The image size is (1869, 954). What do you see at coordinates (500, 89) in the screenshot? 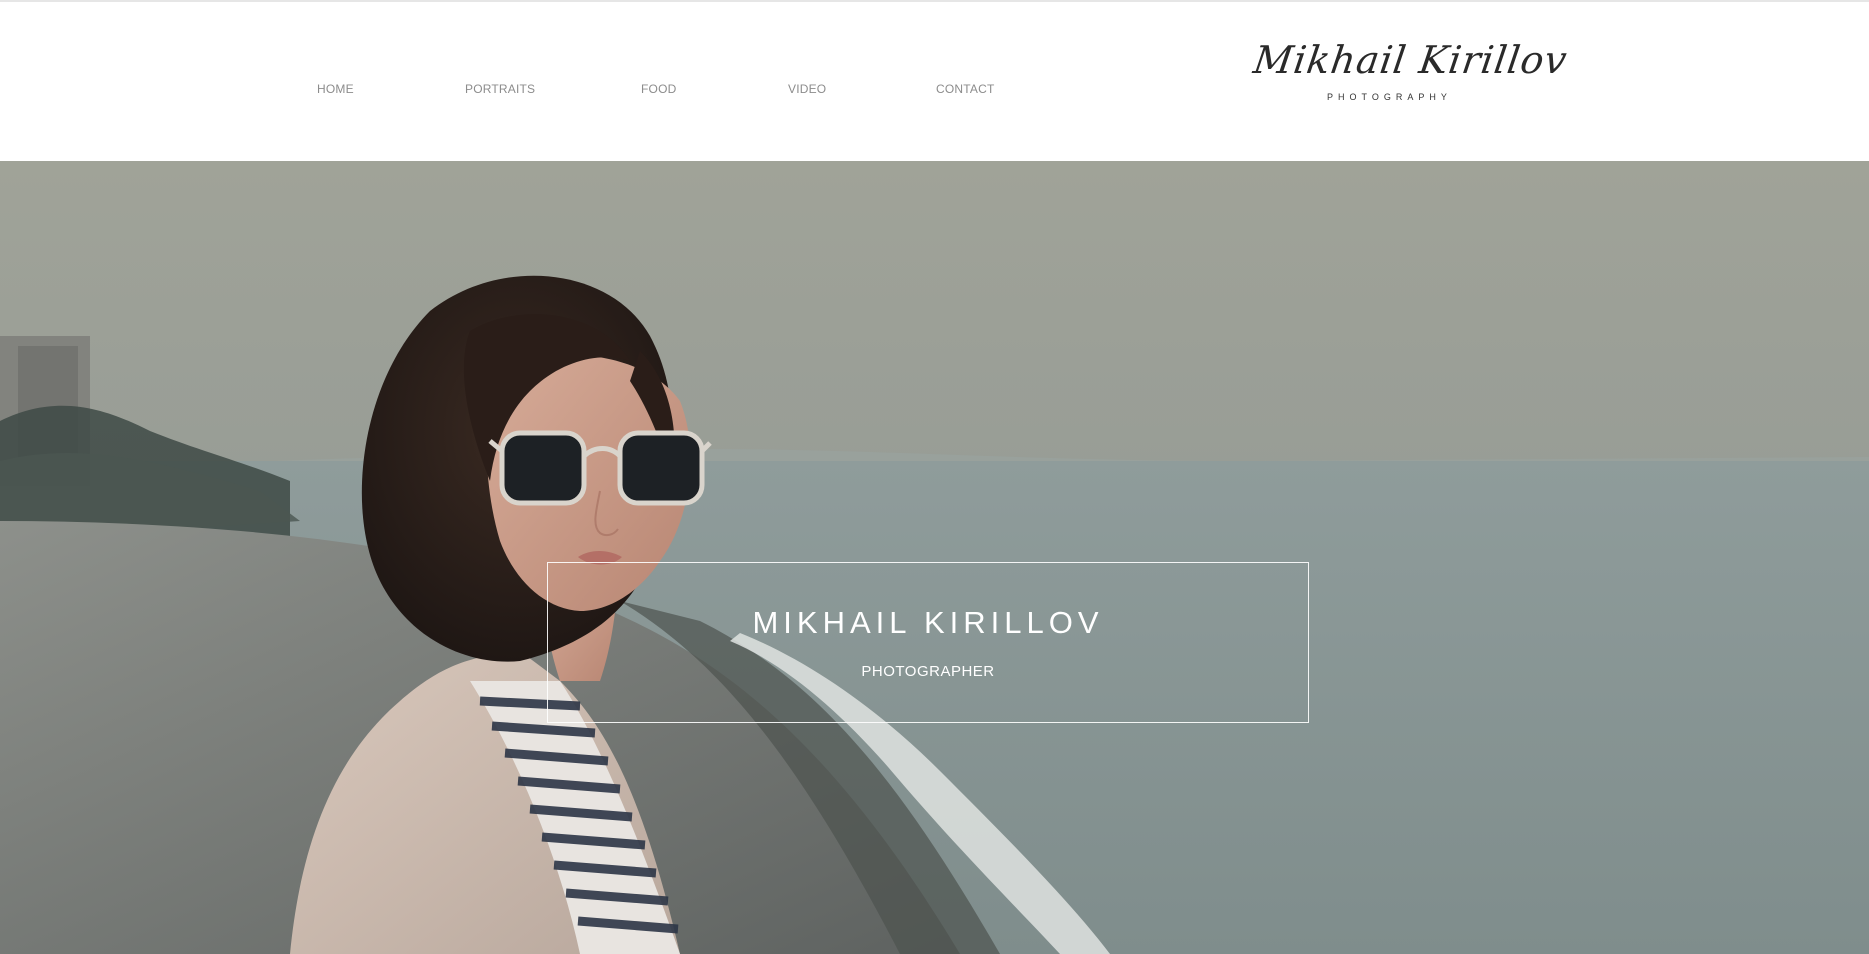
I see `nav-item-portraits: PORTRAITS` at bounding box center [500, 89].